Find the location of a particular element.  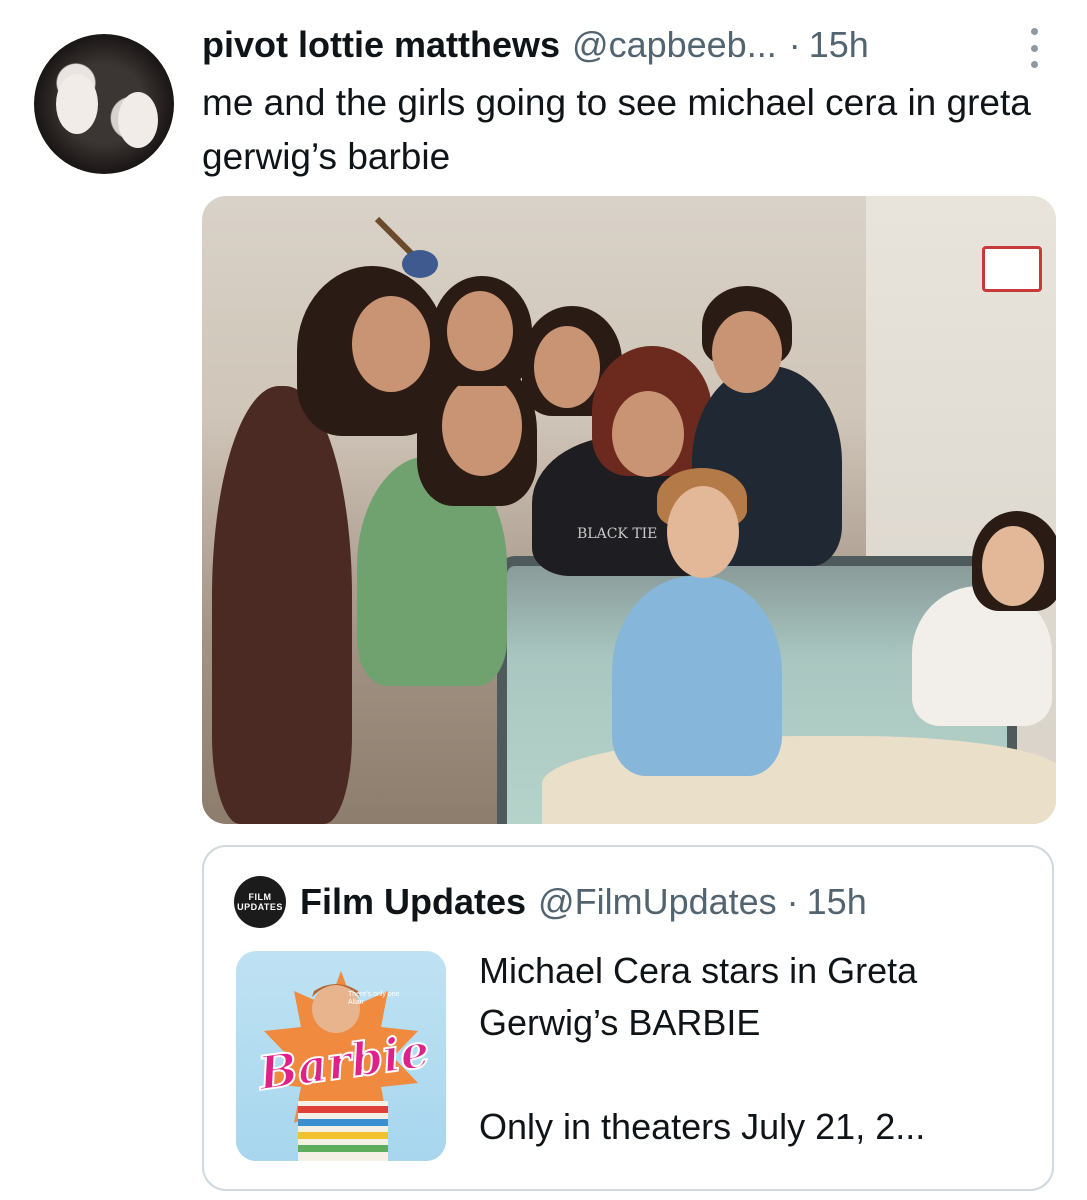

author-name: pivot lottie matthews is located at coordinates (381, 45).